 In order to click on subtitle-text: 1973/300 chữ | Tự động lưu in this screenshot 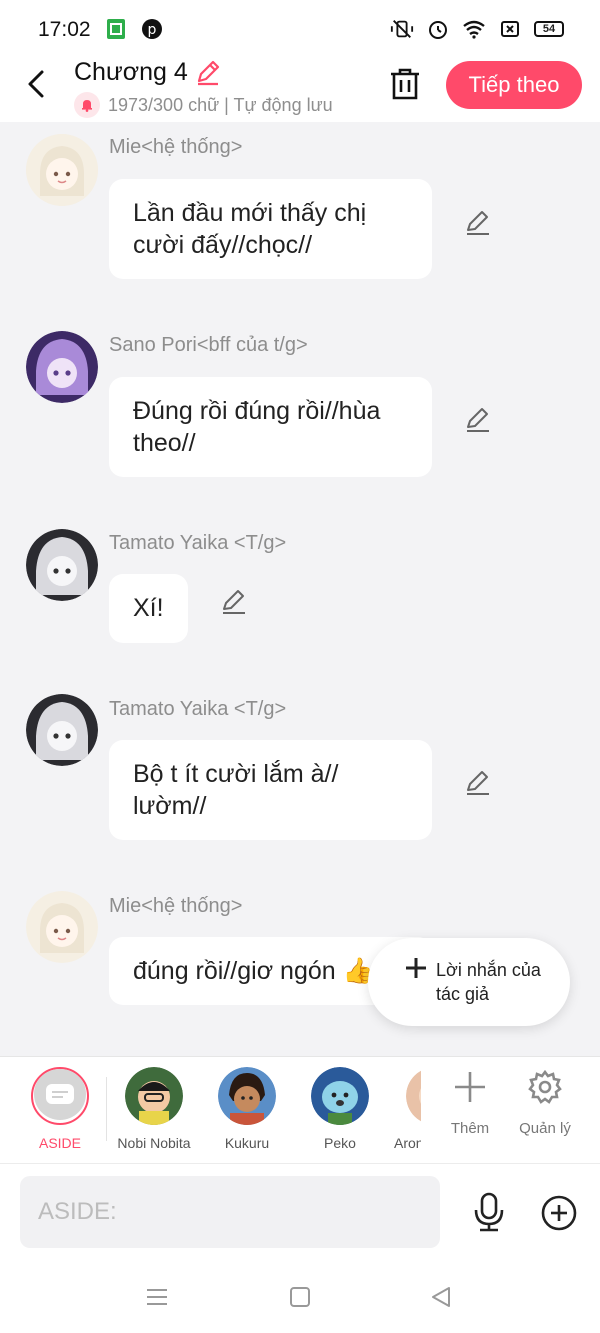, I will do `click(220, 104)`.